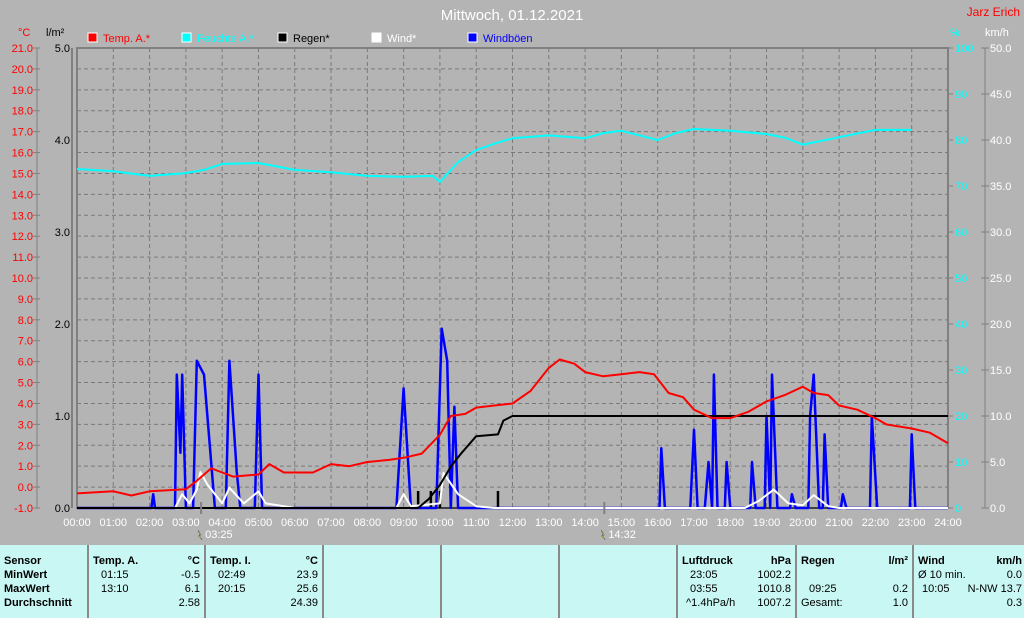 The width and height of the screenshot is (1024, 618). What do you see at coordinates (368, 523) in the screenshot?
I see `x-tick-label: 08:00` at bounding box center [368, 523].